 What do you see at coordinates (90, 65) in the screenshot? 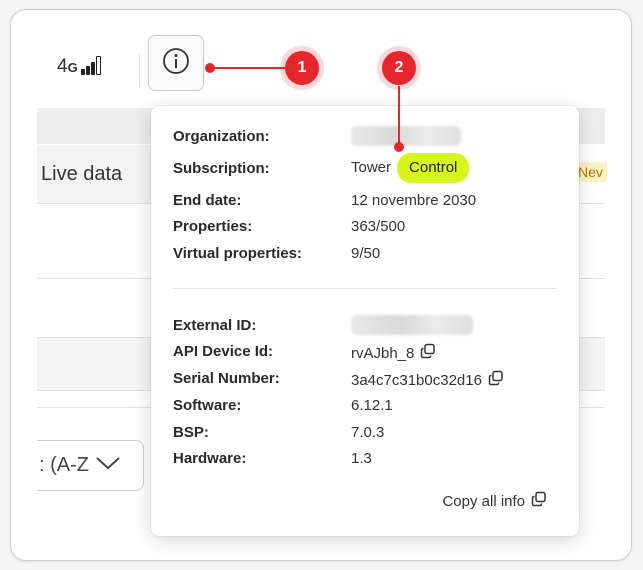
I see `signal-bars-icon` at bounding box center [90, 65].